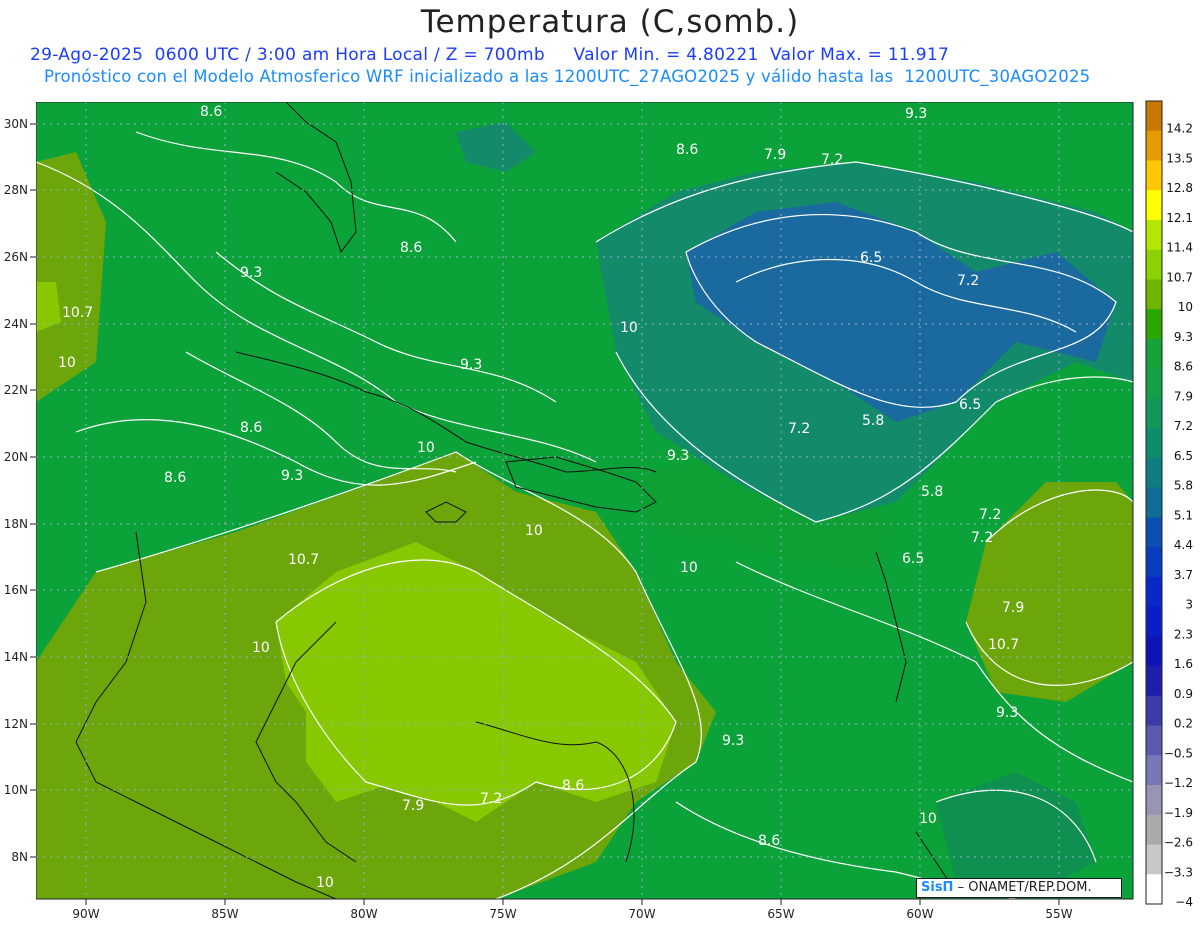 Image resolution: width=1200 pixels, height=927 pixels. I want to click on lat-tick-label: 26N, so click(16, 257).